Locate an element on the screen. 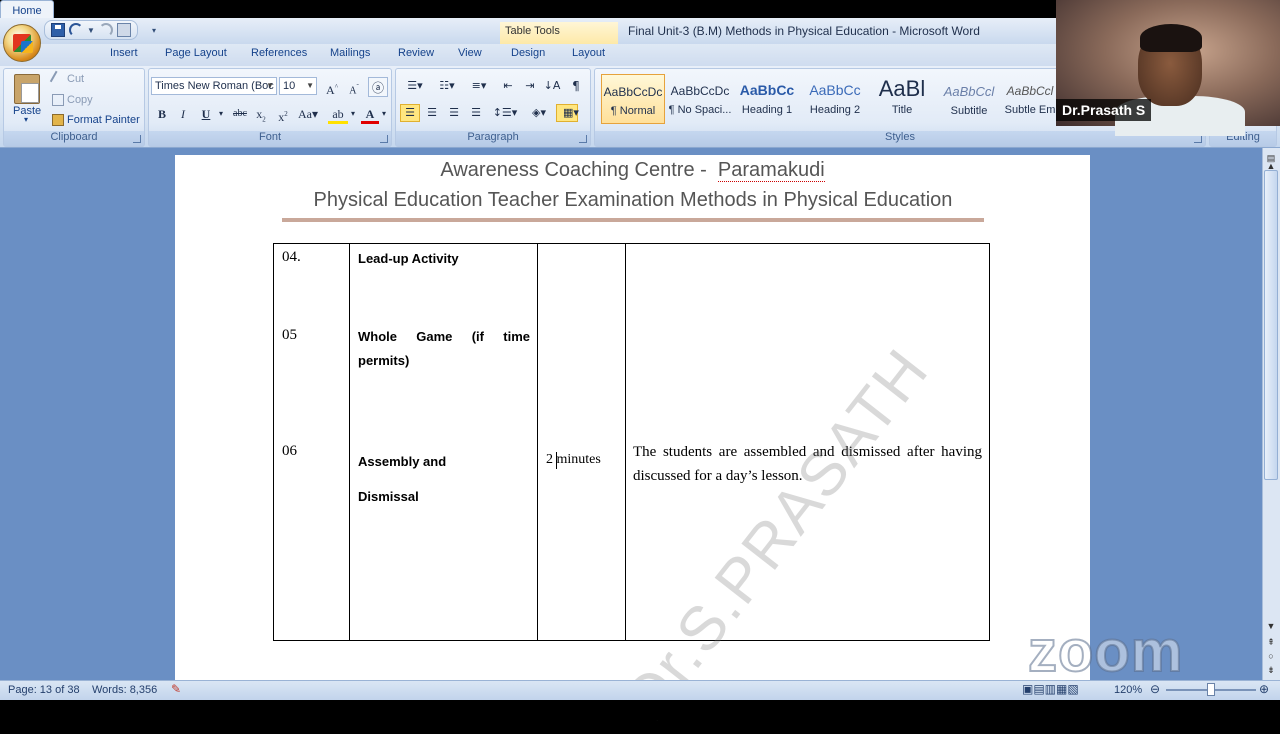  align-left-icon: ☰ is located at coordinates (410, 113).